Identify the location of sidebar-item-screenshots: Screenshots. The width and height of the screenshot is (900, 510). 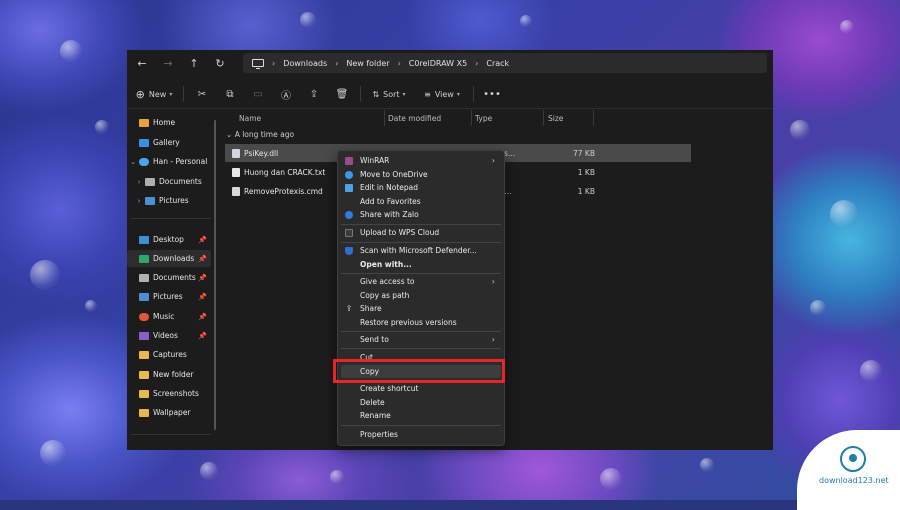
(169, 393).